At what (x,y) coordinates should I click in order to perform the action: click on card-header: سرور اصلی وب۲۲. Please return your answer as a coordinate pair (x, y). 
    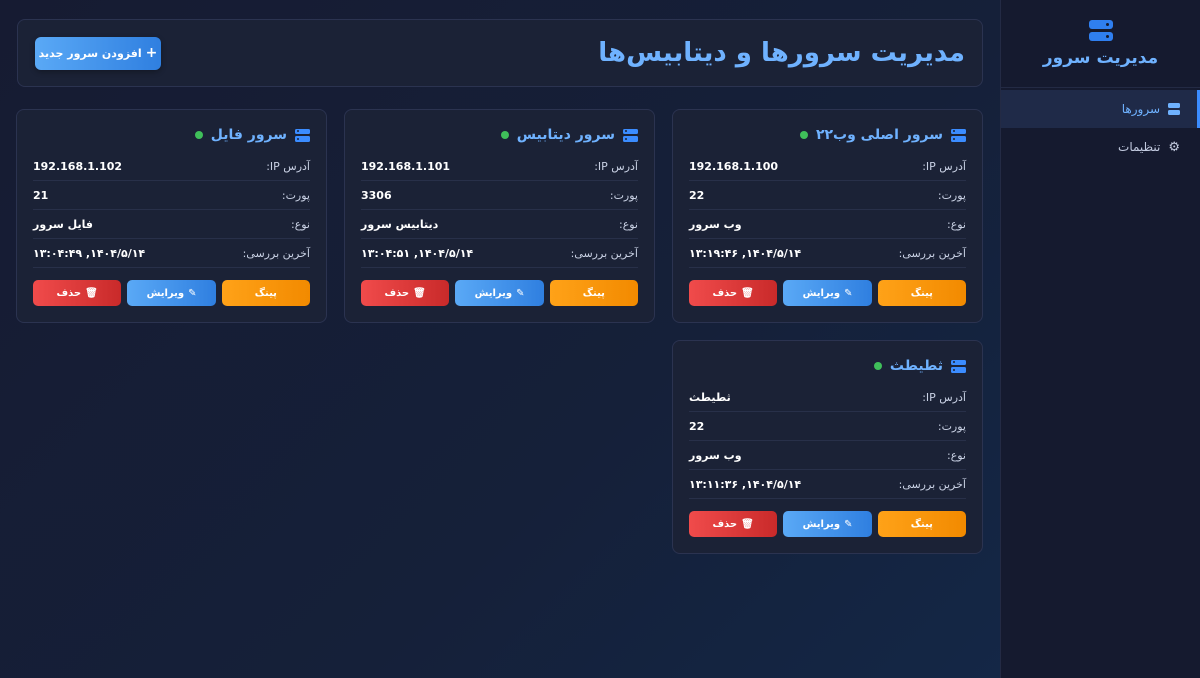
    Looking at the image, I should click on (827, 135).